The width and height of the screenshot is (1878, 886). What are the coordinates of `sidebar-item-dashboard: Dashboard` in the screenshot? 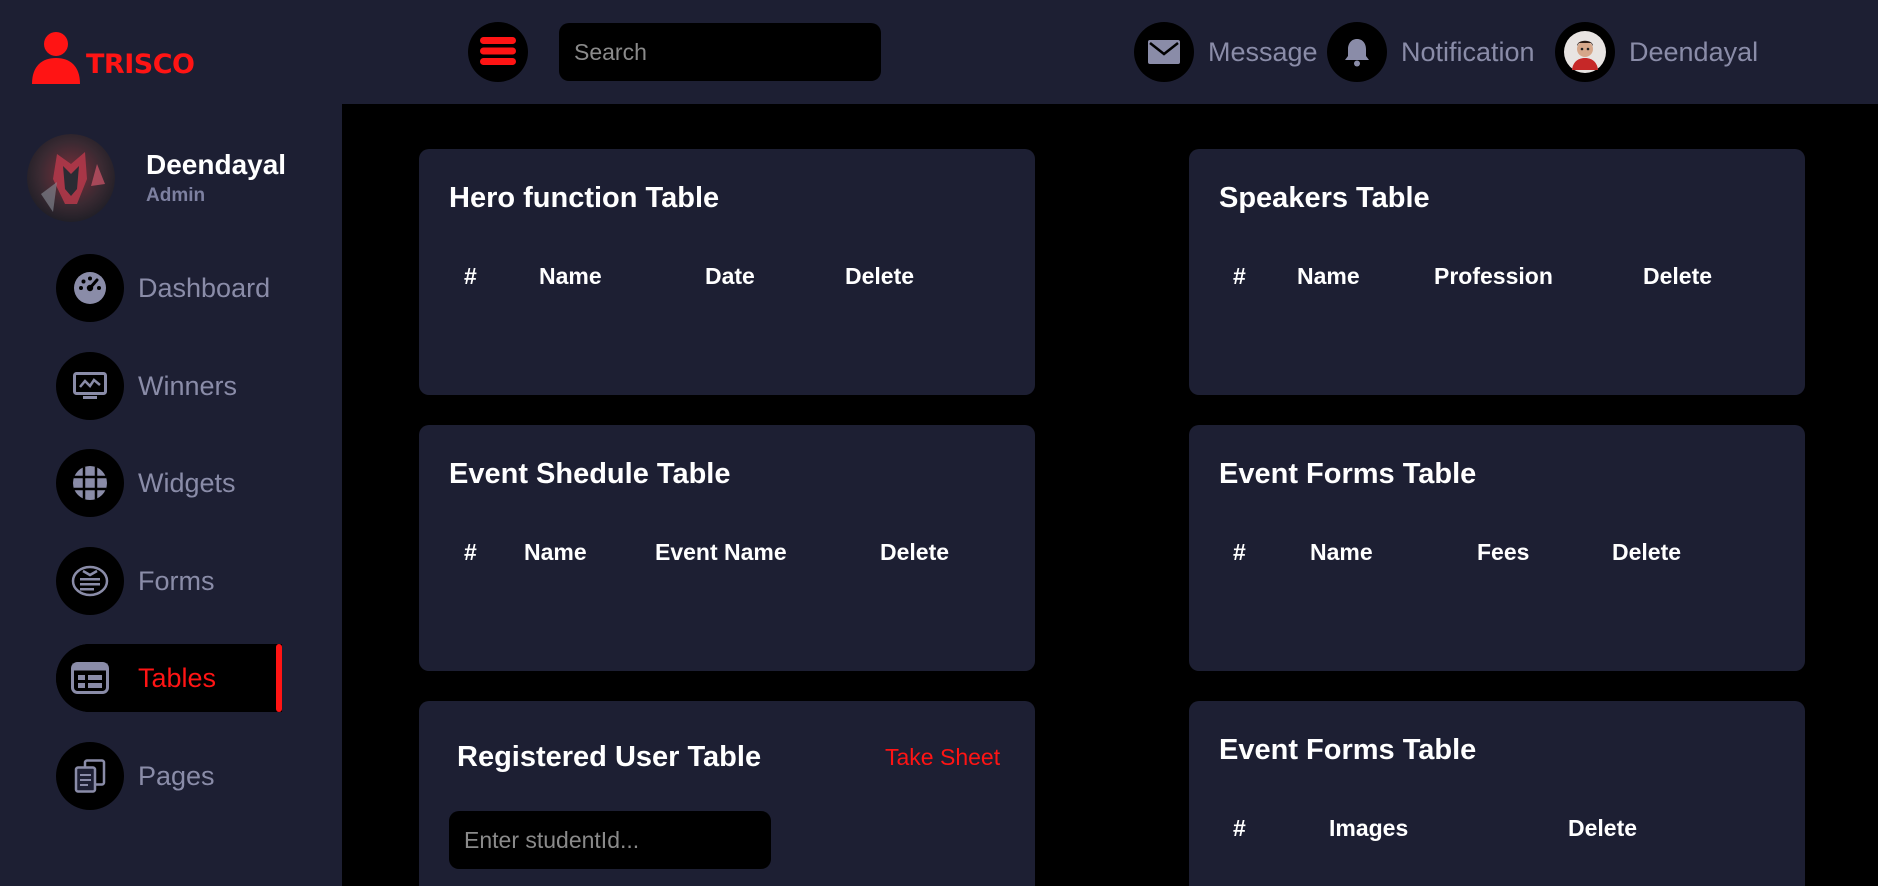 It's located at (169, 288).